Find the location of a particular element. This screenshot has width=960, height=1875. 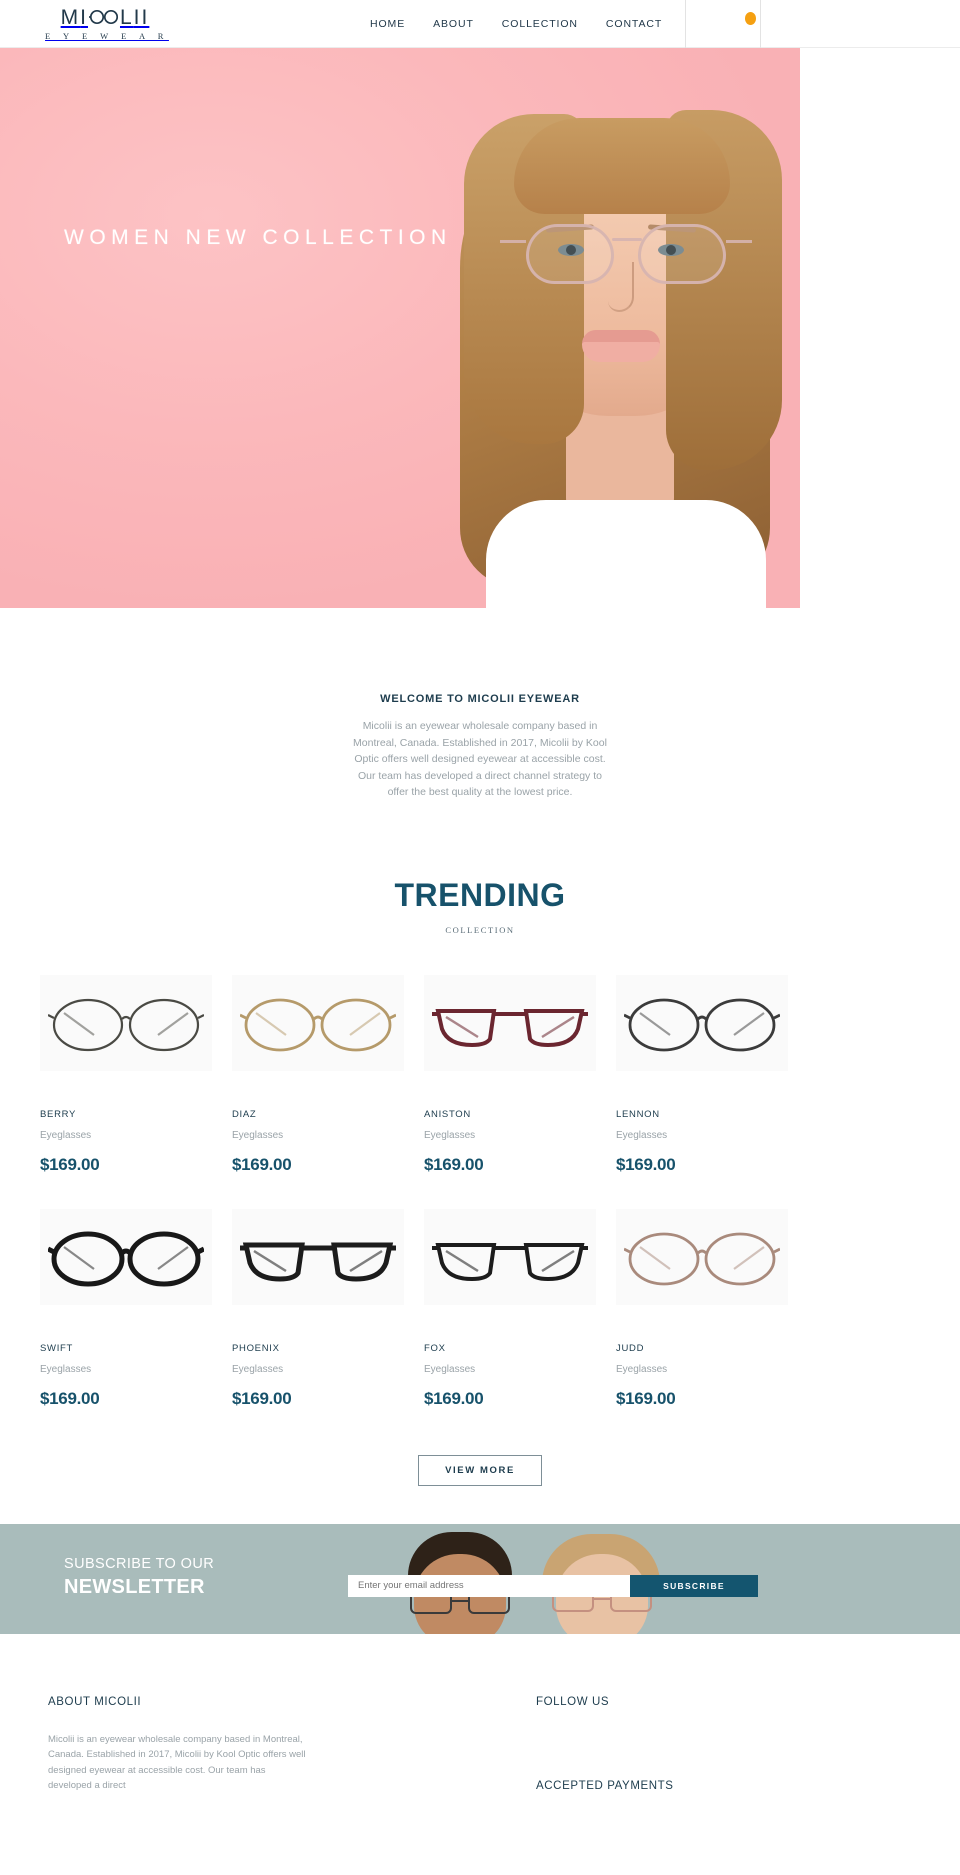

nav-item-home: HOME is located at coordinates (387, 24).